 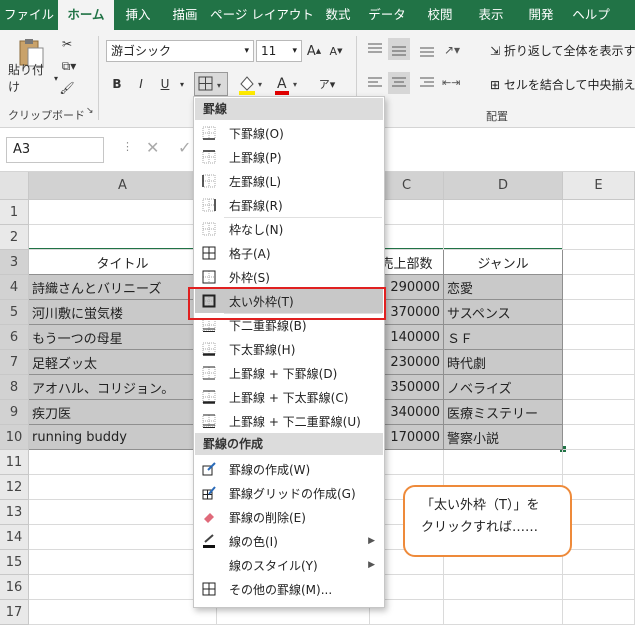 What do you see at coordinates (185, 15) in the screenshot?
I see `tab-draw: 描画` at bounding box center [185, 15].